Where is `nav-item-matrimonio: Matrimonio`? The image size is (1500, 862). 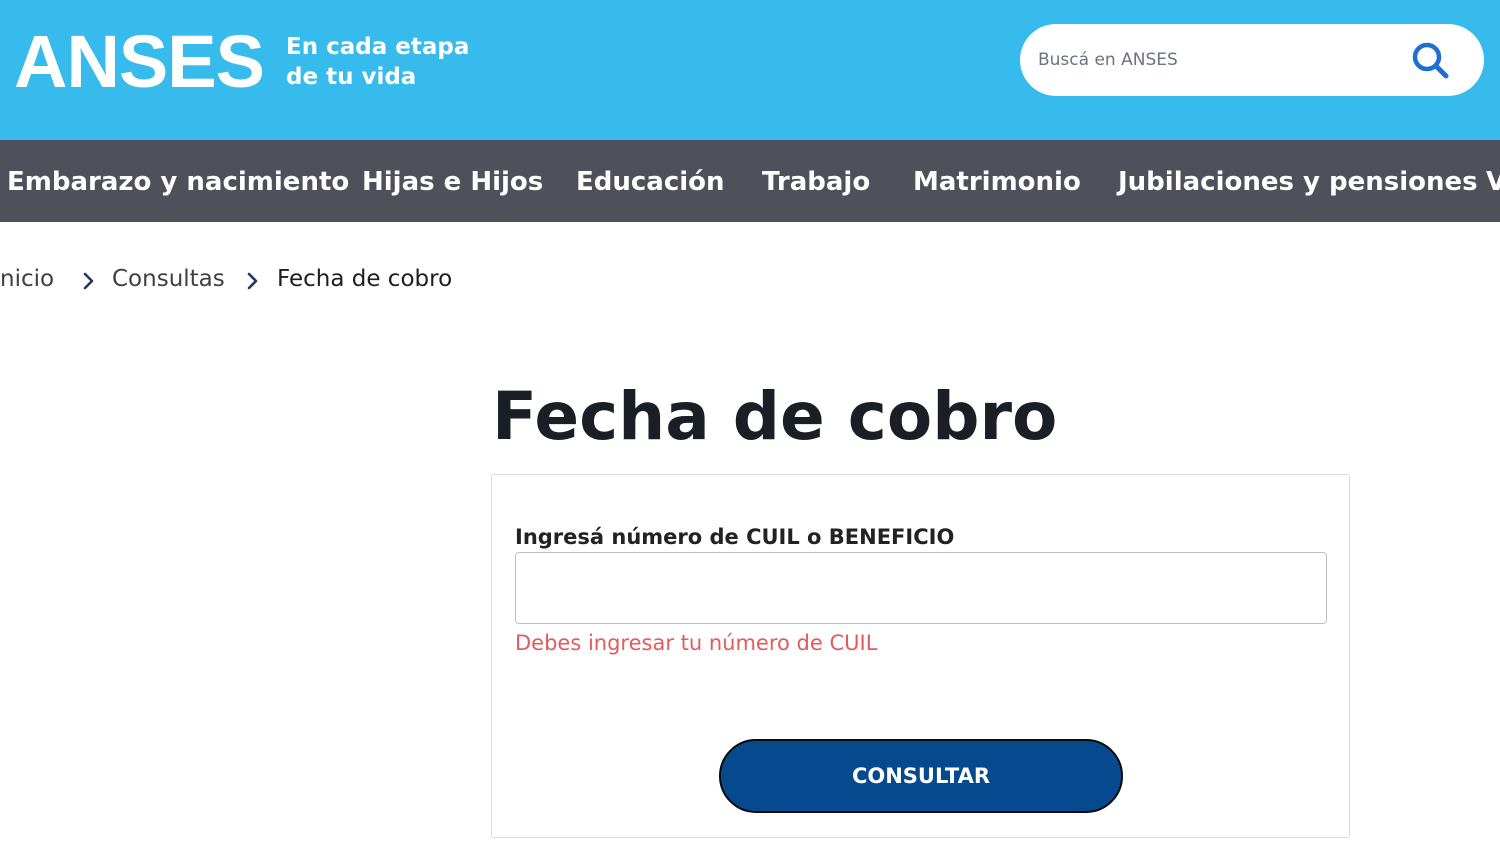
nav-item-matrimonio: Matrimonio is located at coordinates (997, 181).